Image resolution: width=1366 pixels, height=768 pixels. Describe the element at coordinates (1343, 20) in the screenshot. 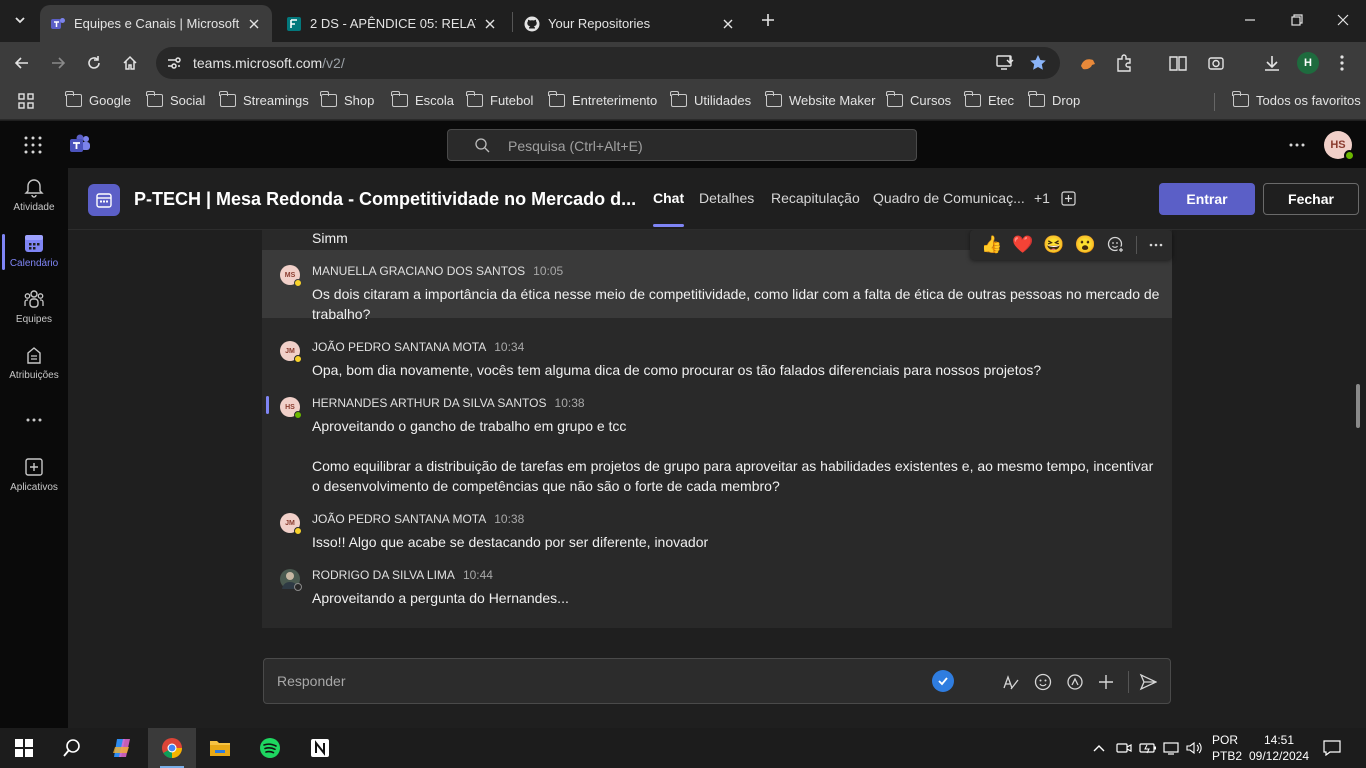

I see `close-window-button` at that location.